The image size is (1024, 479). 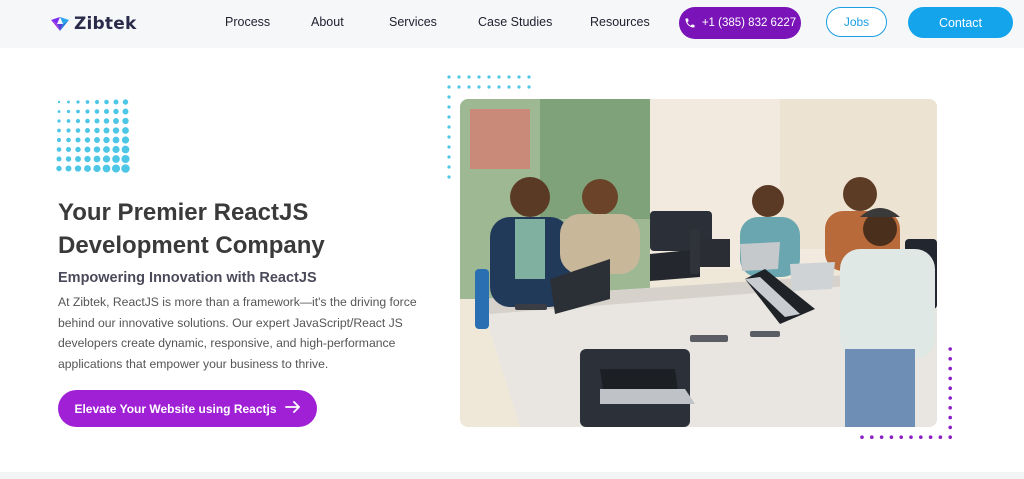 I want to click on decorative-dots-left, so click(x=93, y=136).